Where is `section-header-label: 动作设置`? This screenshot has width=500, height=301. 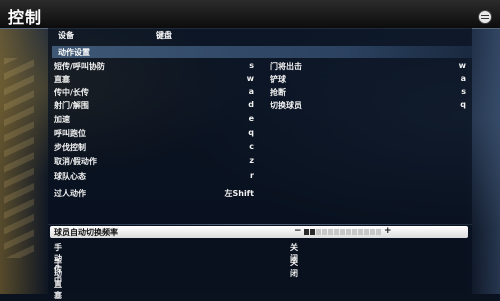
section-header-label: 动作设置 is located at coordinates (74, 52).